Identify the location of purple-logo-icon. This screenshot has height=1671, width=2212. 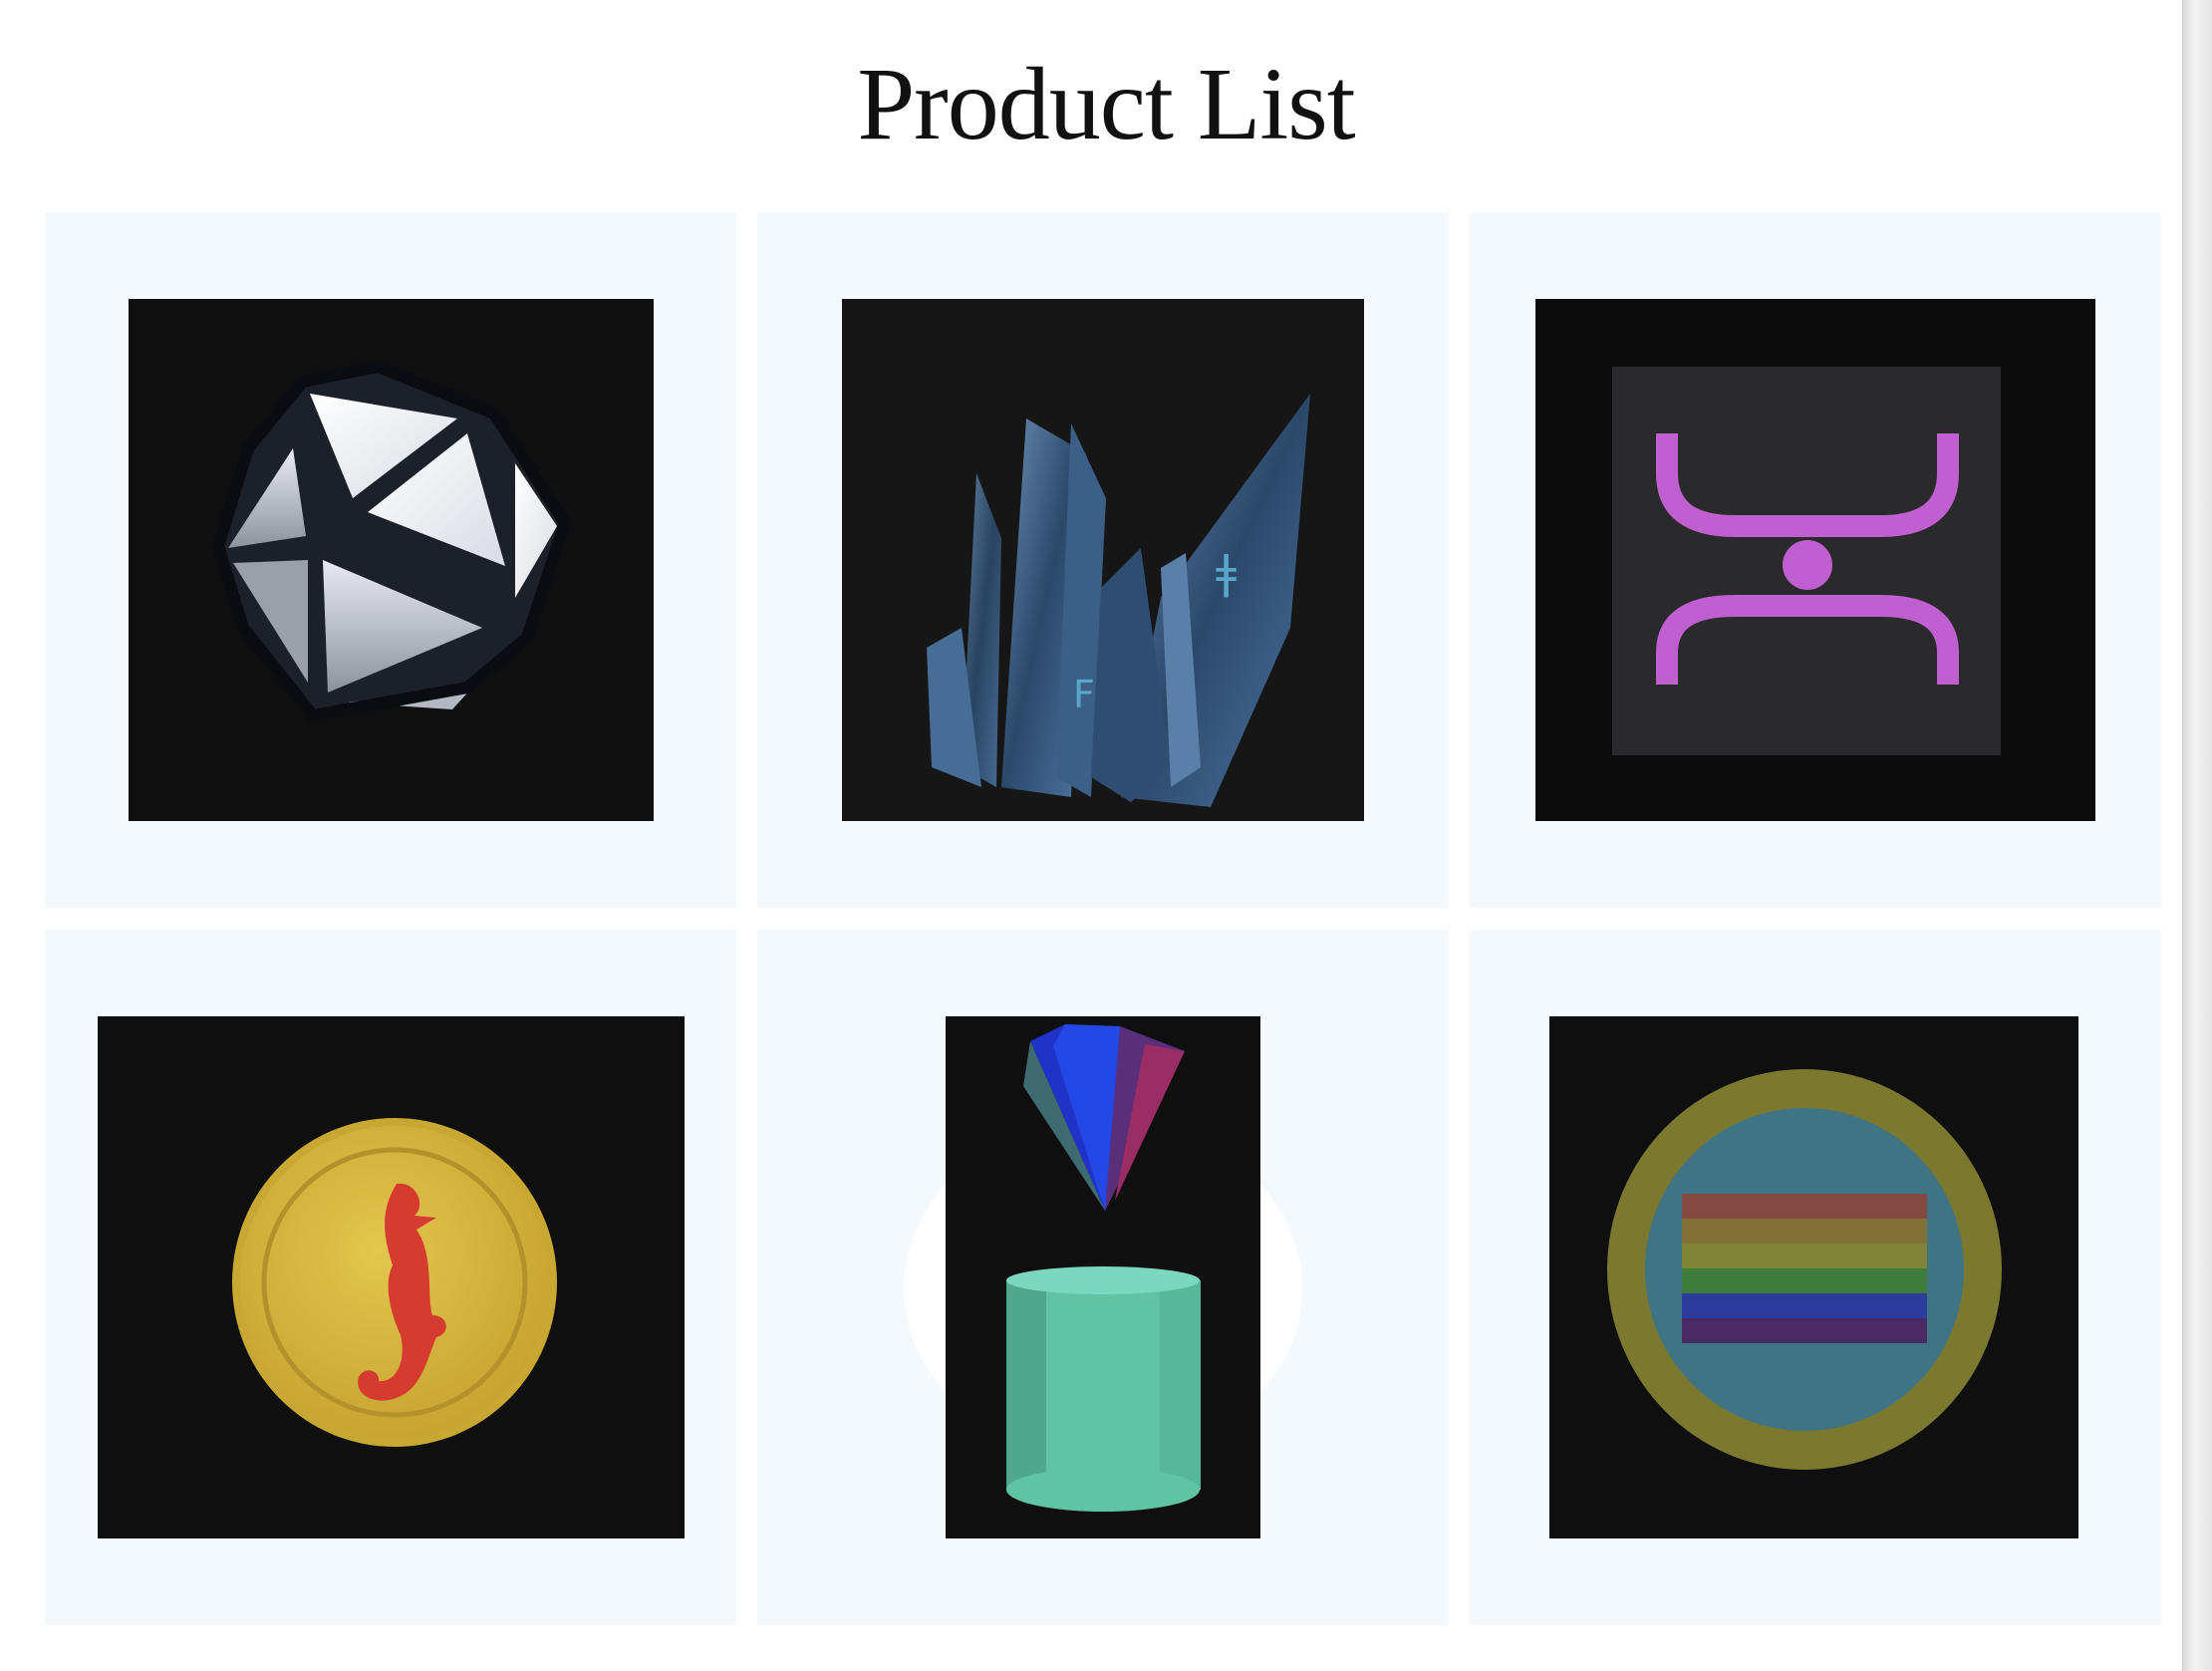
(1807, 561).